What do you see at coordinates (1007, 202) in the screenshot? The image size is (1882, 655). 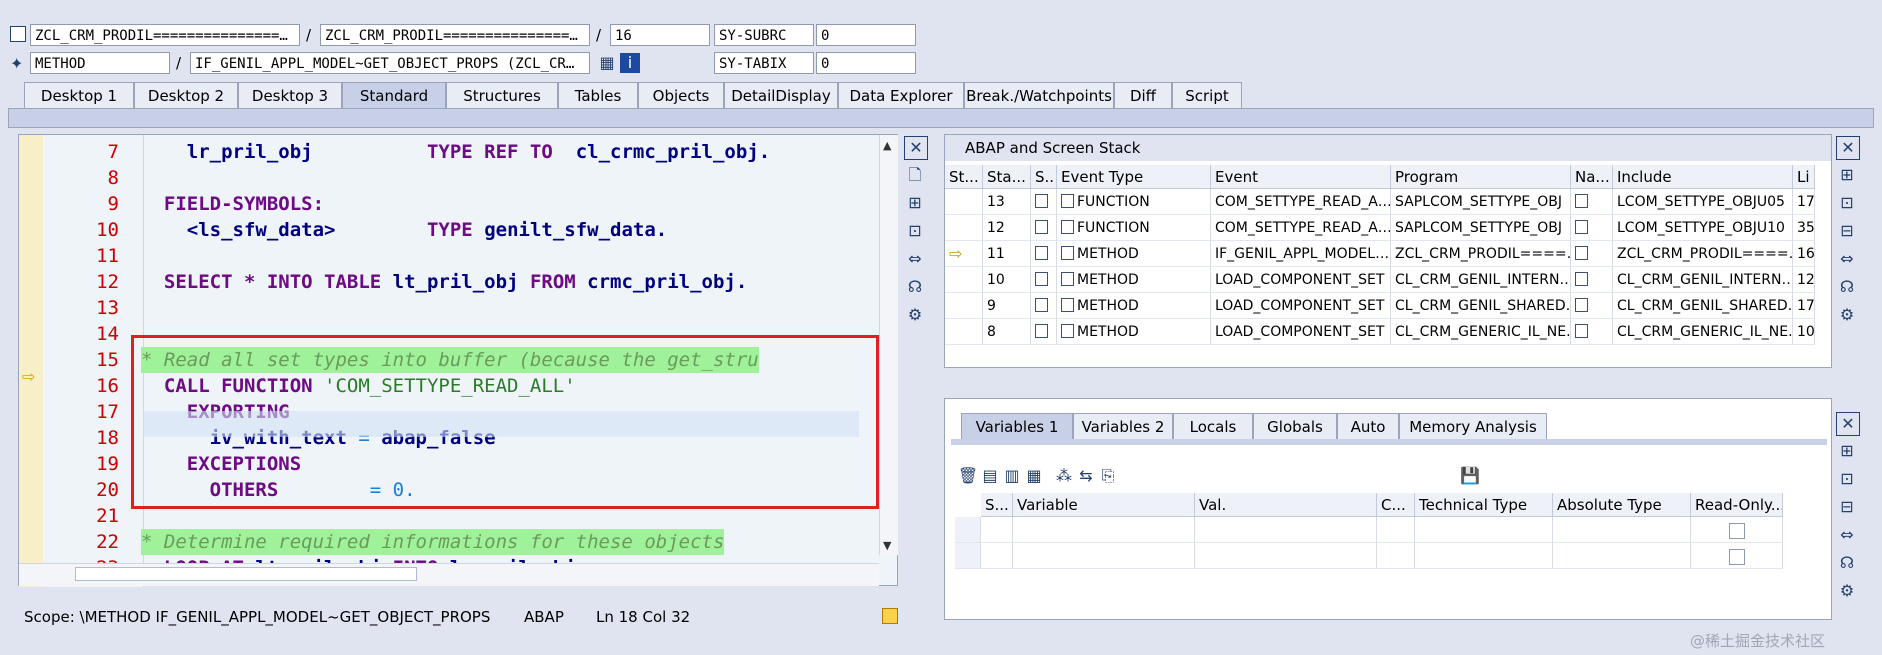 I see `stack-cell: 13` at bounding box center [1007, 202].